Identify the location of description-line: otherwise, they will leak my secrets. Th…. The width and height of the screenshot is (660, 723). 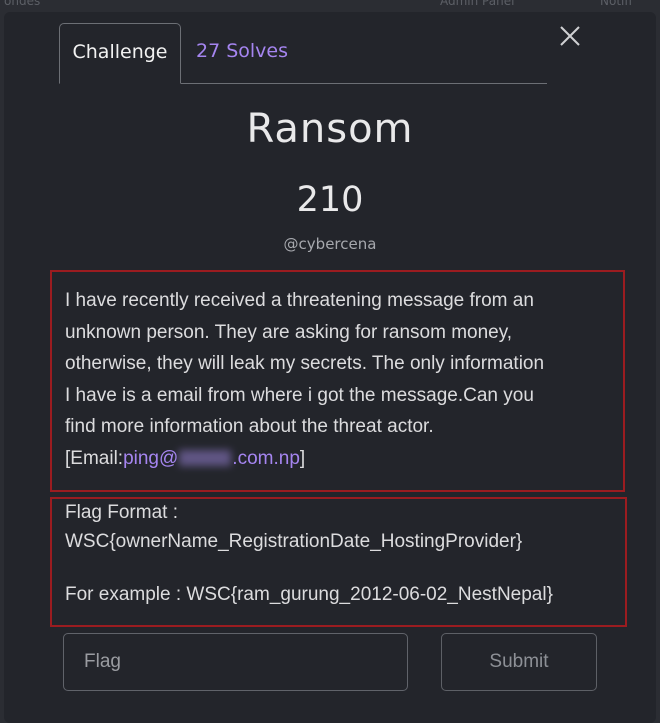
(305, 364).